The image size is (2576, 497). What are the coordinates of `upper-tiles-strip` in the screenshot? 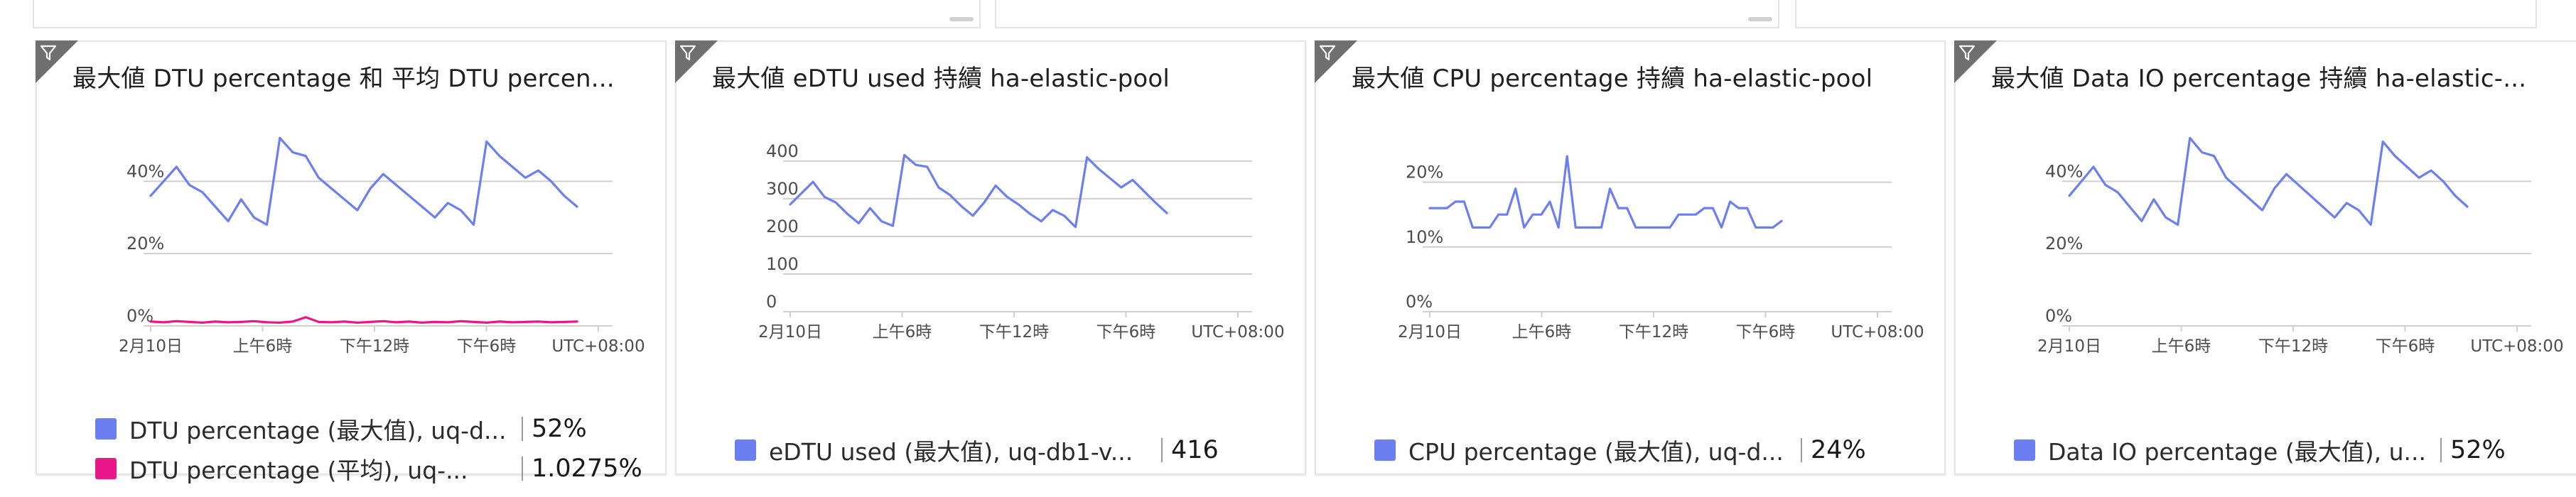 It's located at (1285, 14).